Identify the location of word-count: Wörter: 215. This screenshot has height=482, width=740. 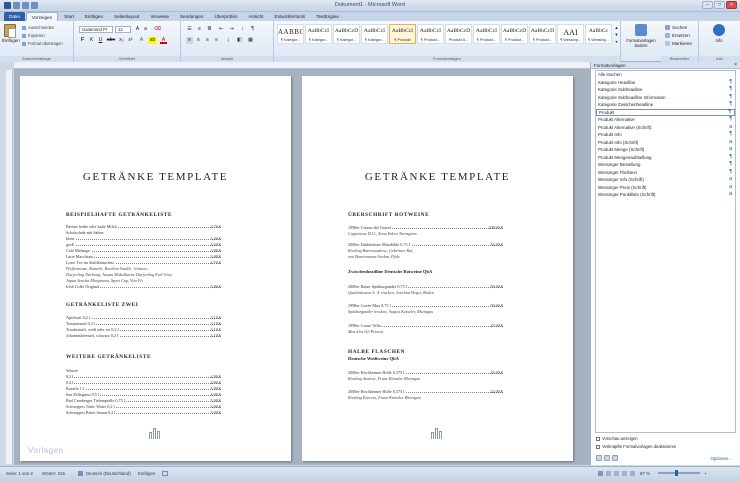
(53, 473).